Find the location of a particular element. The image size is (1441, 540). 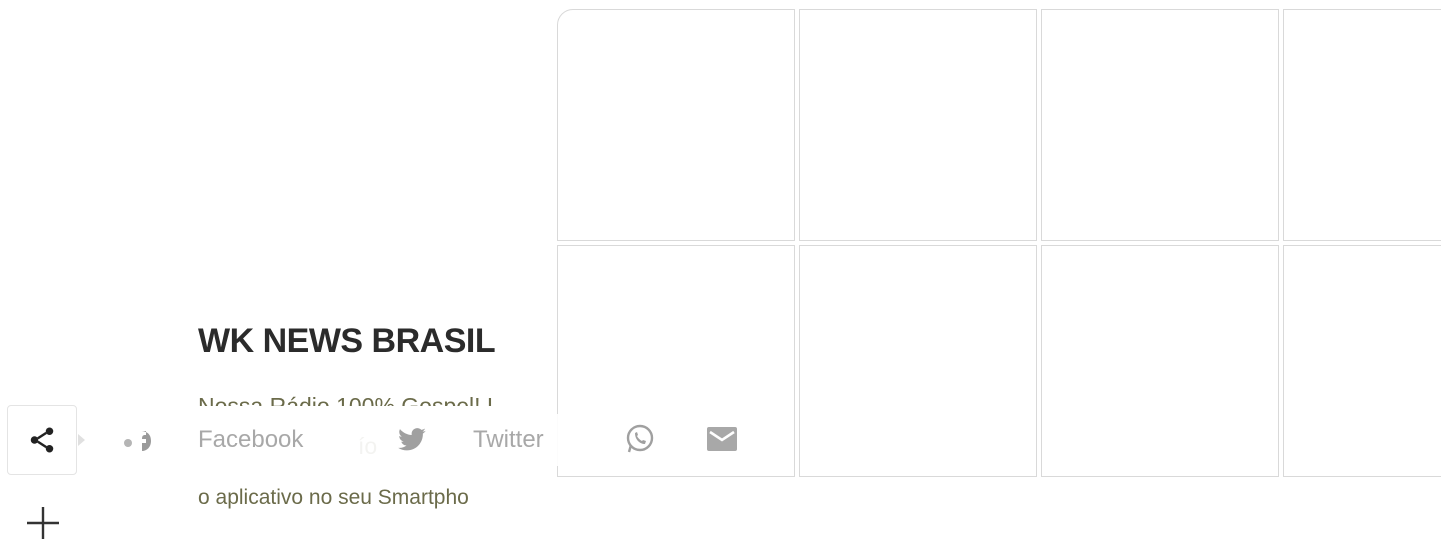

twitter-share-label: Twitter is located at coordinates (508, 439).